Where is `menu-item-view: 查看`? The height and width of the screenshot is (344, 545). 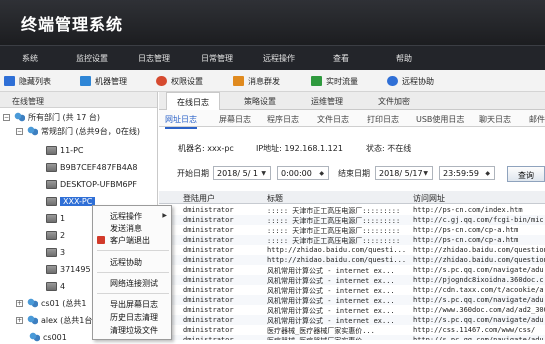
menu-item-view: 查看 is located at coordinates (341, 58).